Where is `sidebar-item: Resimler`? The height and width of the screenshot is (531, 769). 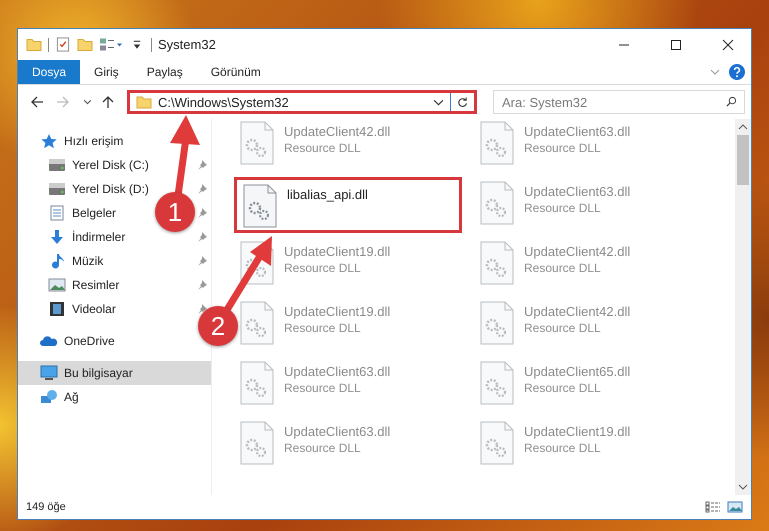
sidebar-item: Resimler is located at coordinates (73, 285).